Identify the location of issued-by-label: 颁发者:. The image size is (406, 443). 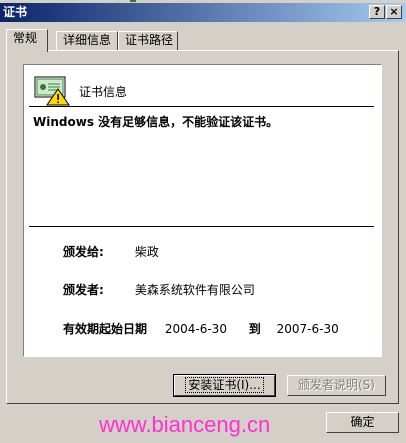
(83, 290).